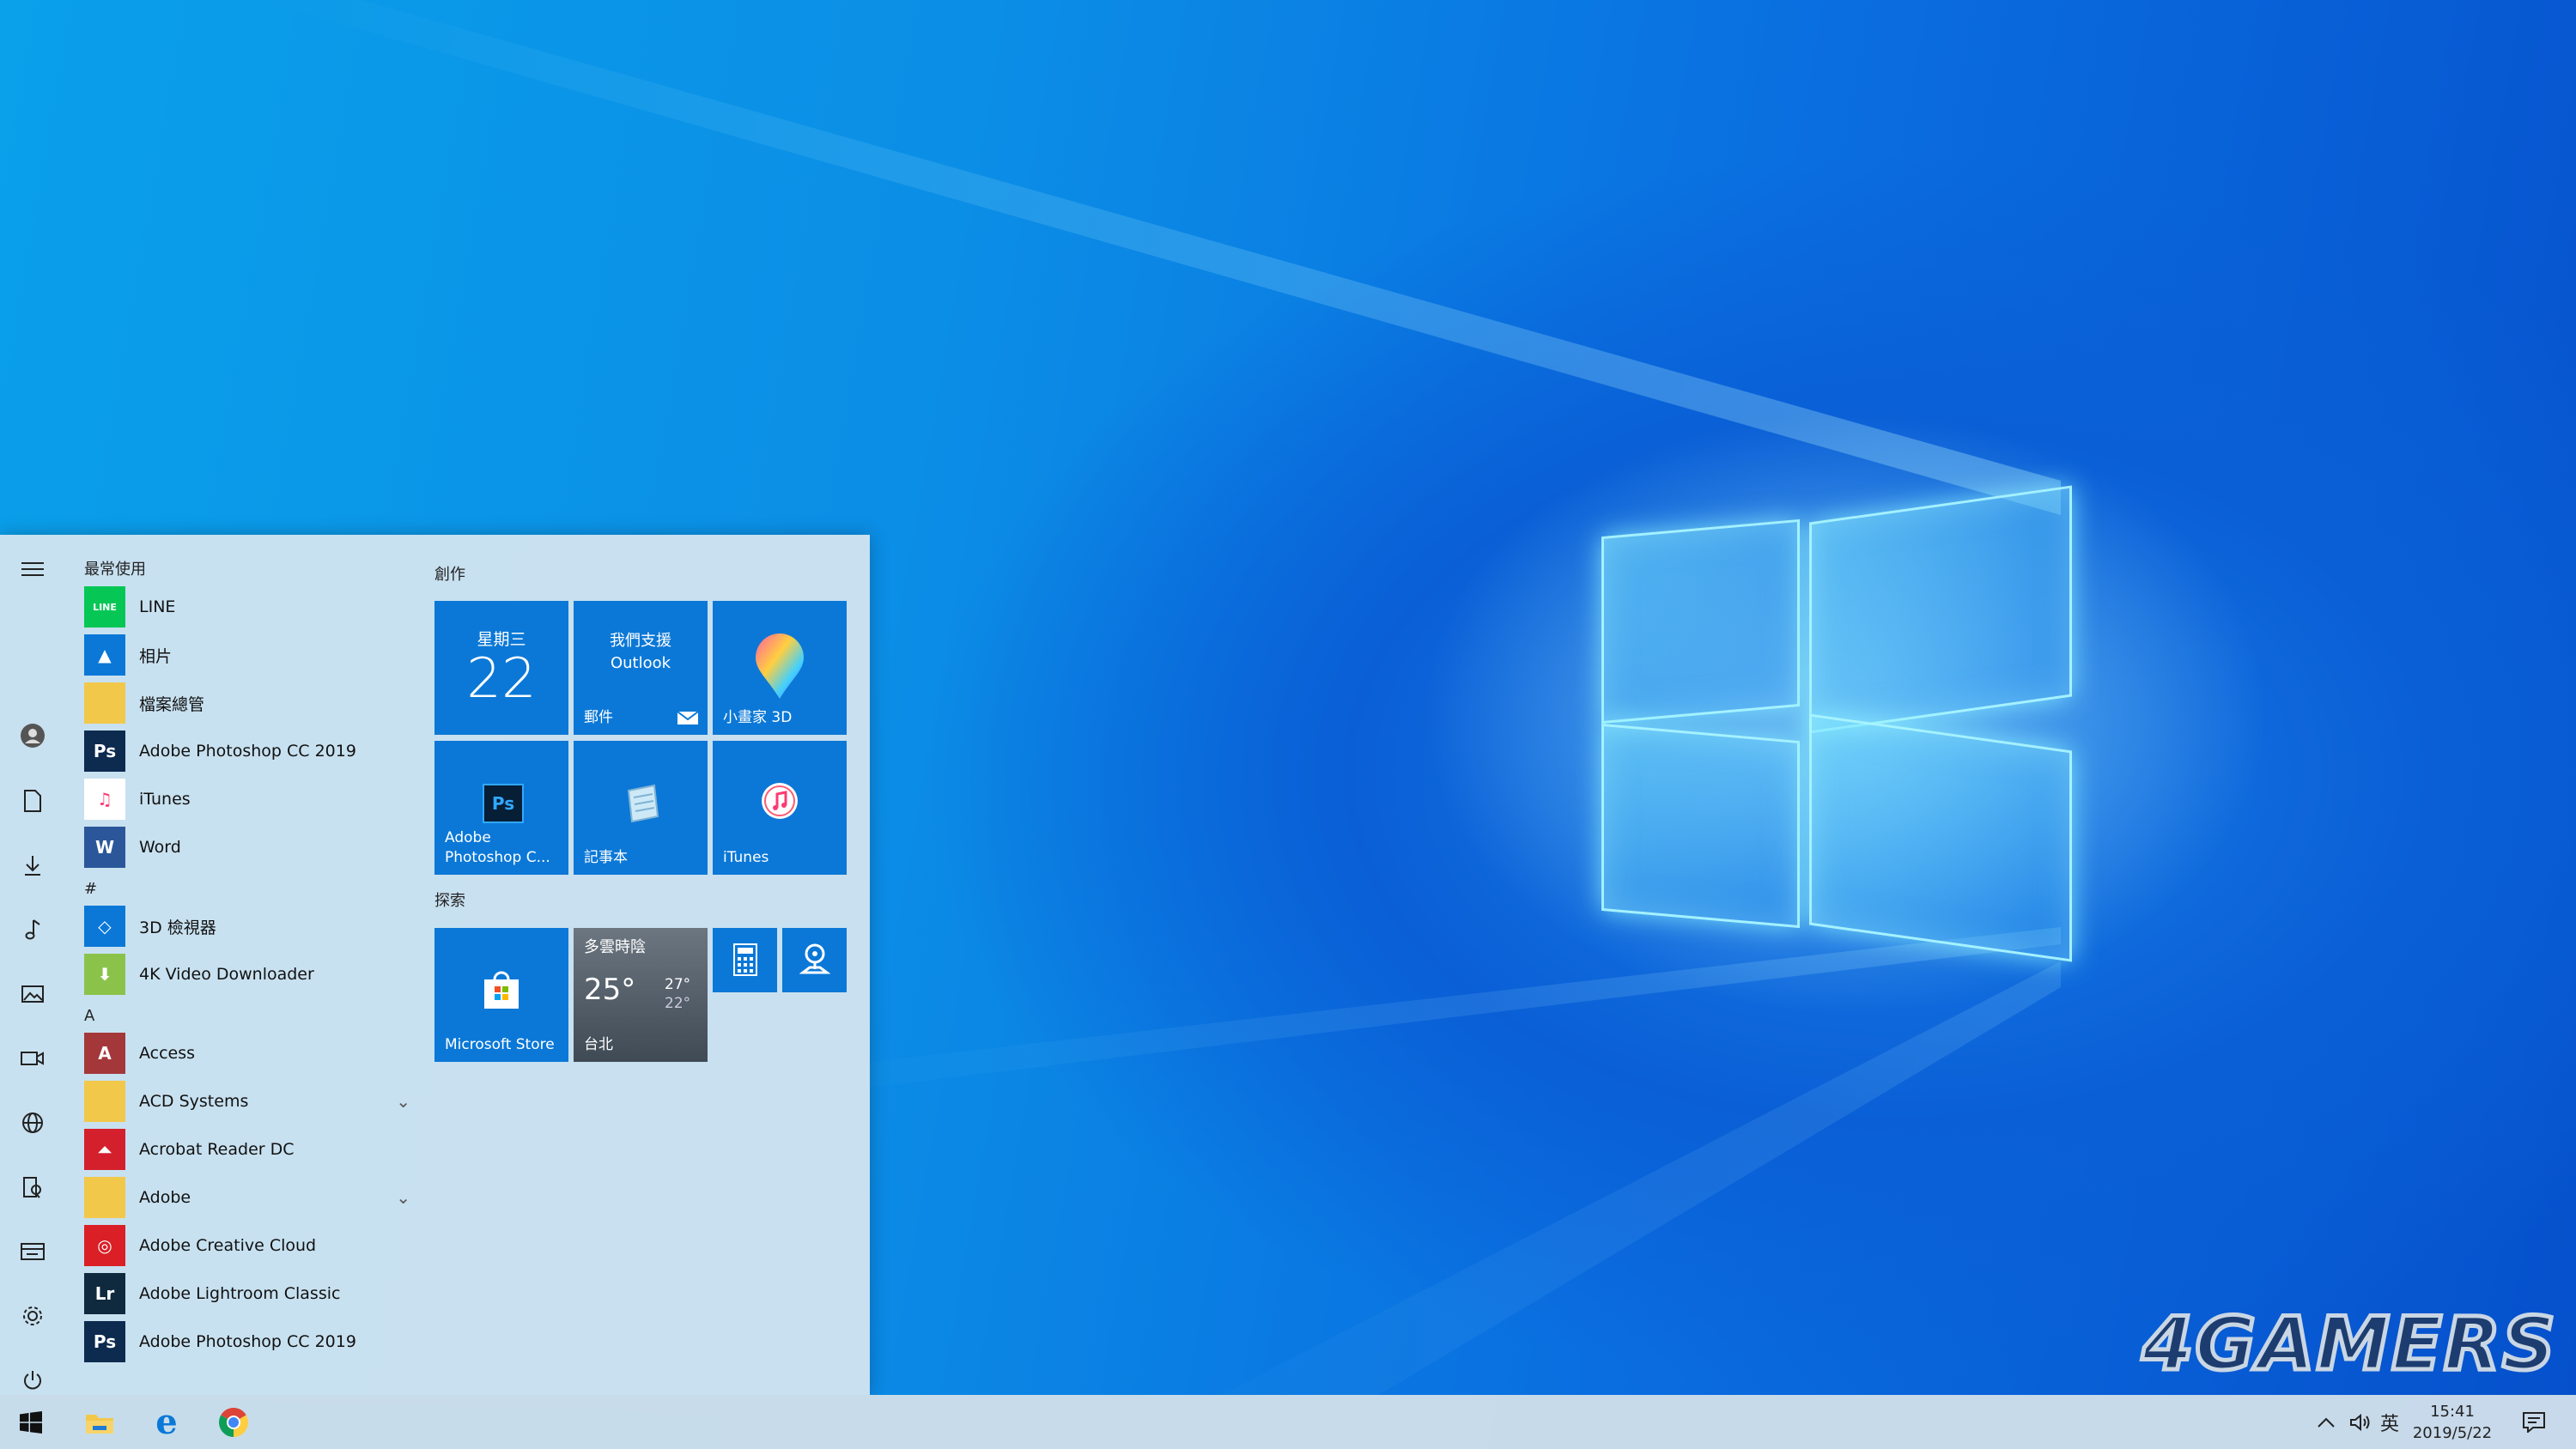 This screenshot has height=1449, width=2576. Describe the element at coordinates (641, 995) in the screenshot. I see `weather-tile: 多雲時陰 25° 27° 22° 台北` at that location.